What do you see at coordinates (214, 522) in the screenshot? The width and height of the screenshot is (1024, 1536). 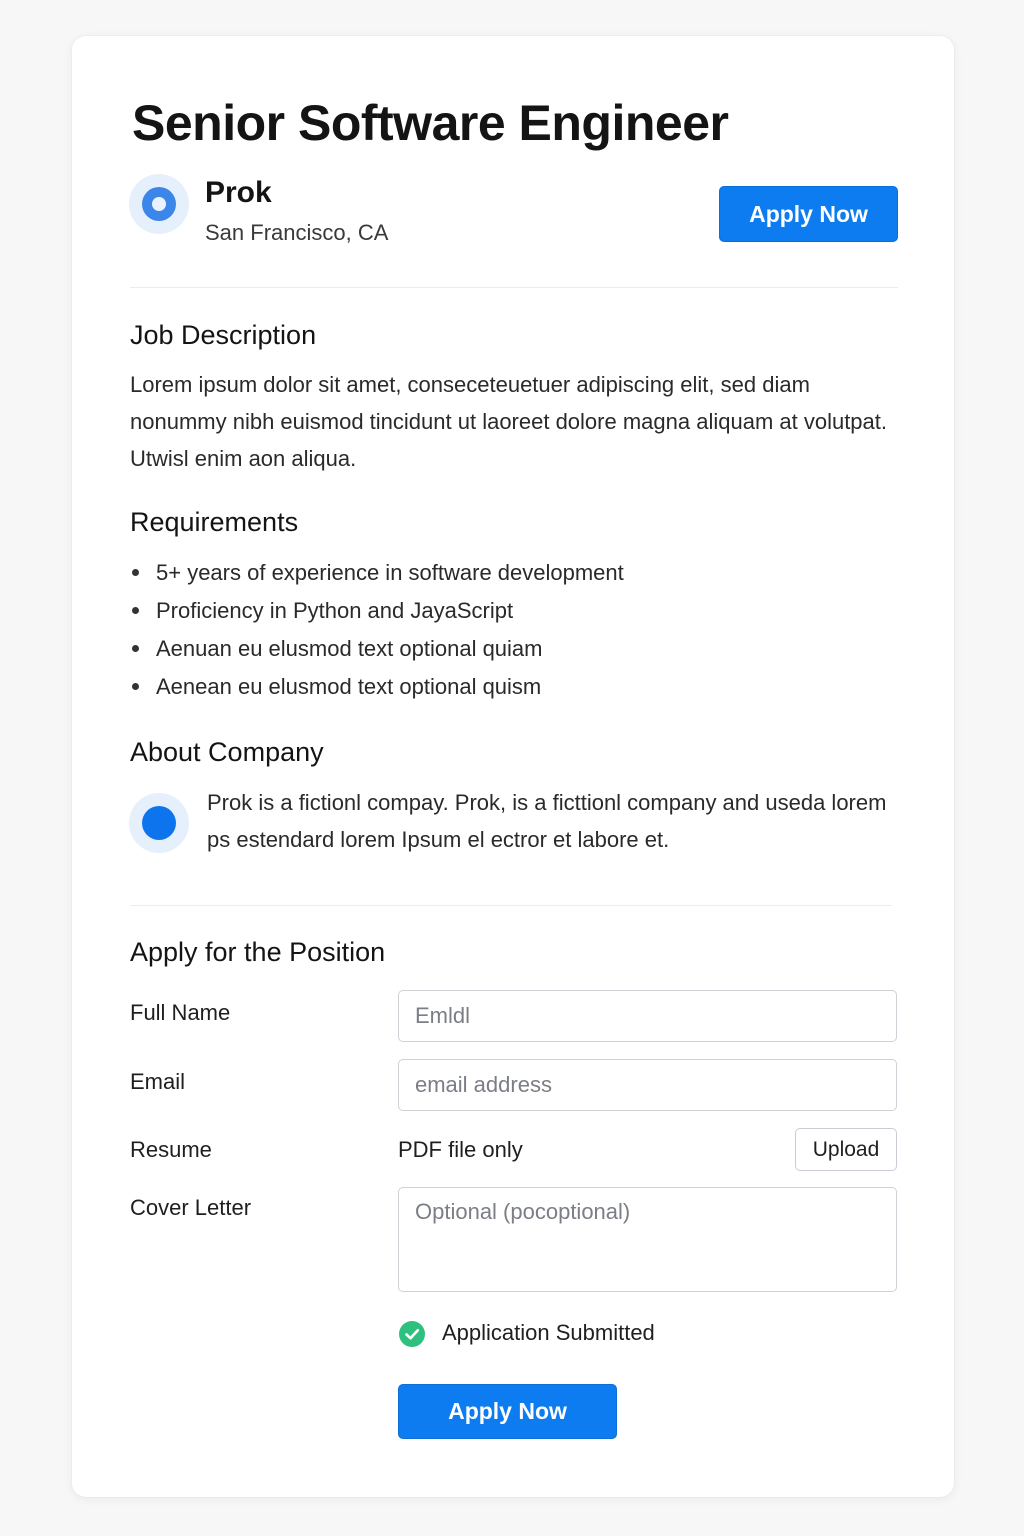 I see `requirements-heading: Requirements` at bounding box center [214, 522].